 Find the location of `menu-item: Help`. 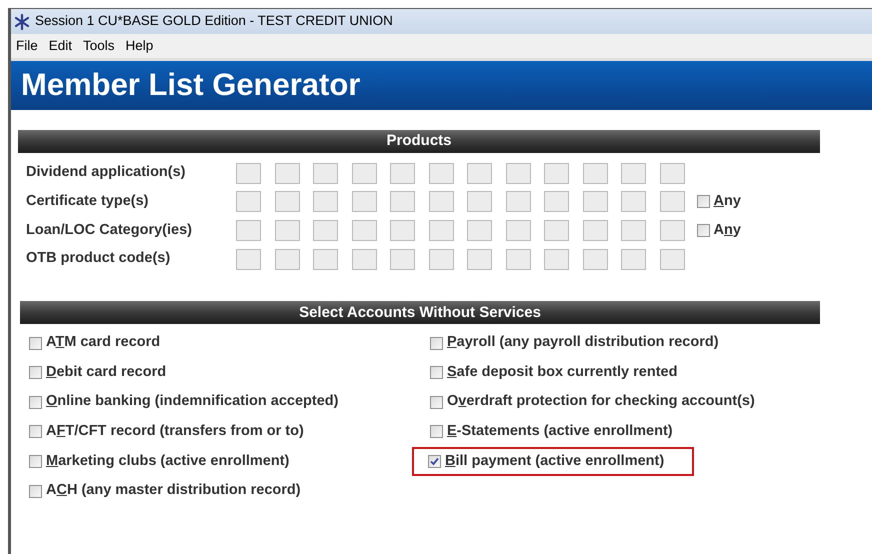

menu-item: Help is located at coordinates (139, 46).